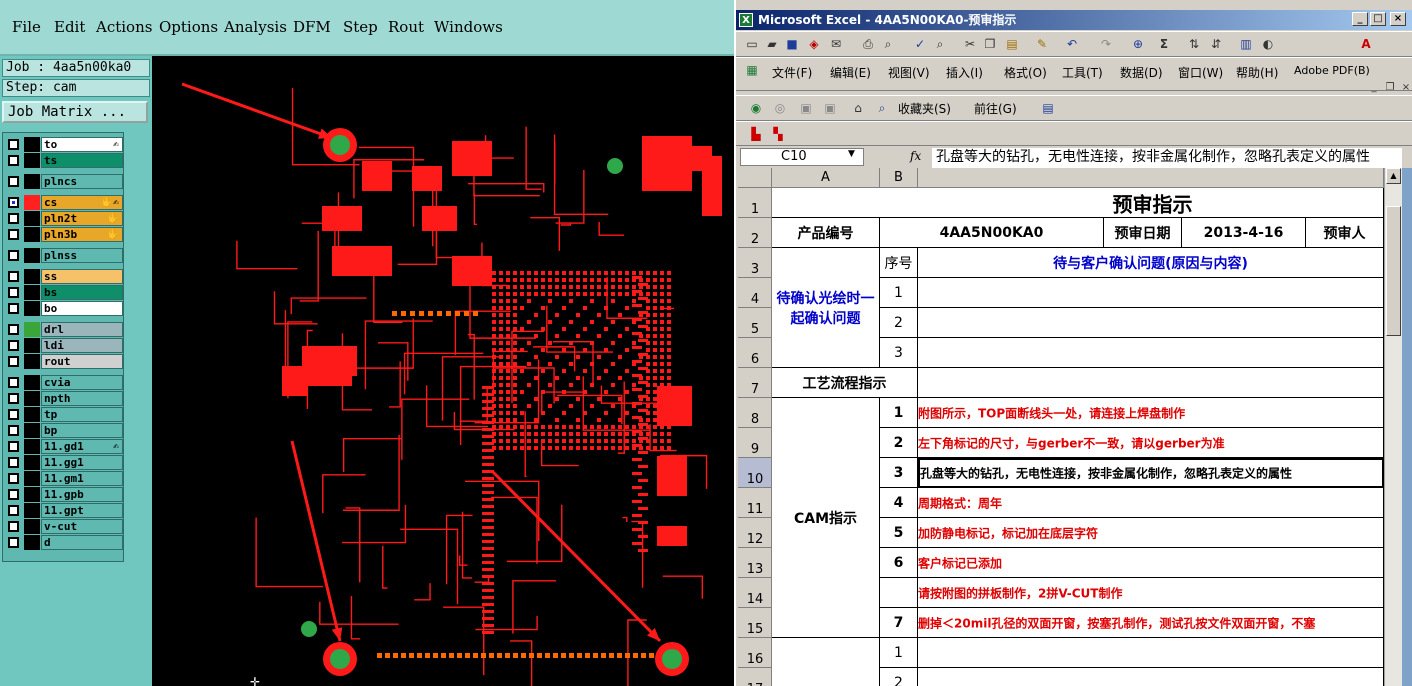  I want to click on xl-menu-view: 视图(V), so click(909, 72).